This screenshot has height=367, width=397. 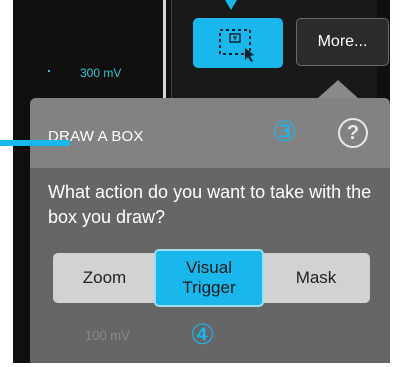 I want to click on visual-trigger-label: Visual Trigger, so click(x=209, y=277).